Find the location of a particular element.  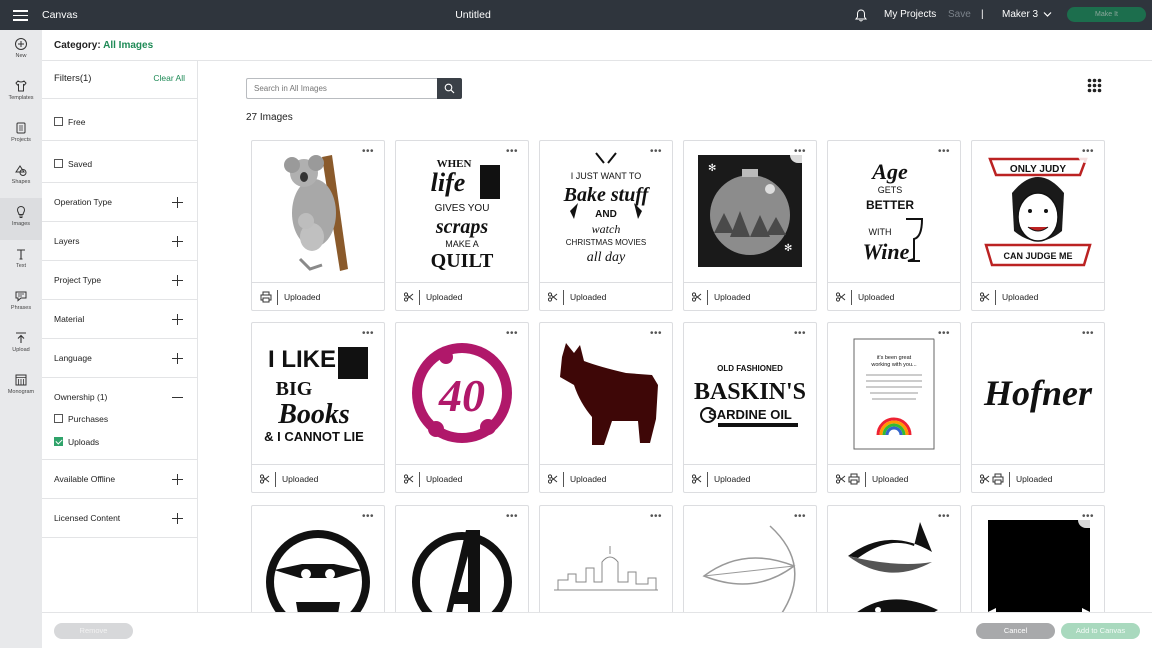

rail-item-shapes: Shapes is located at coordinates (21, 177).